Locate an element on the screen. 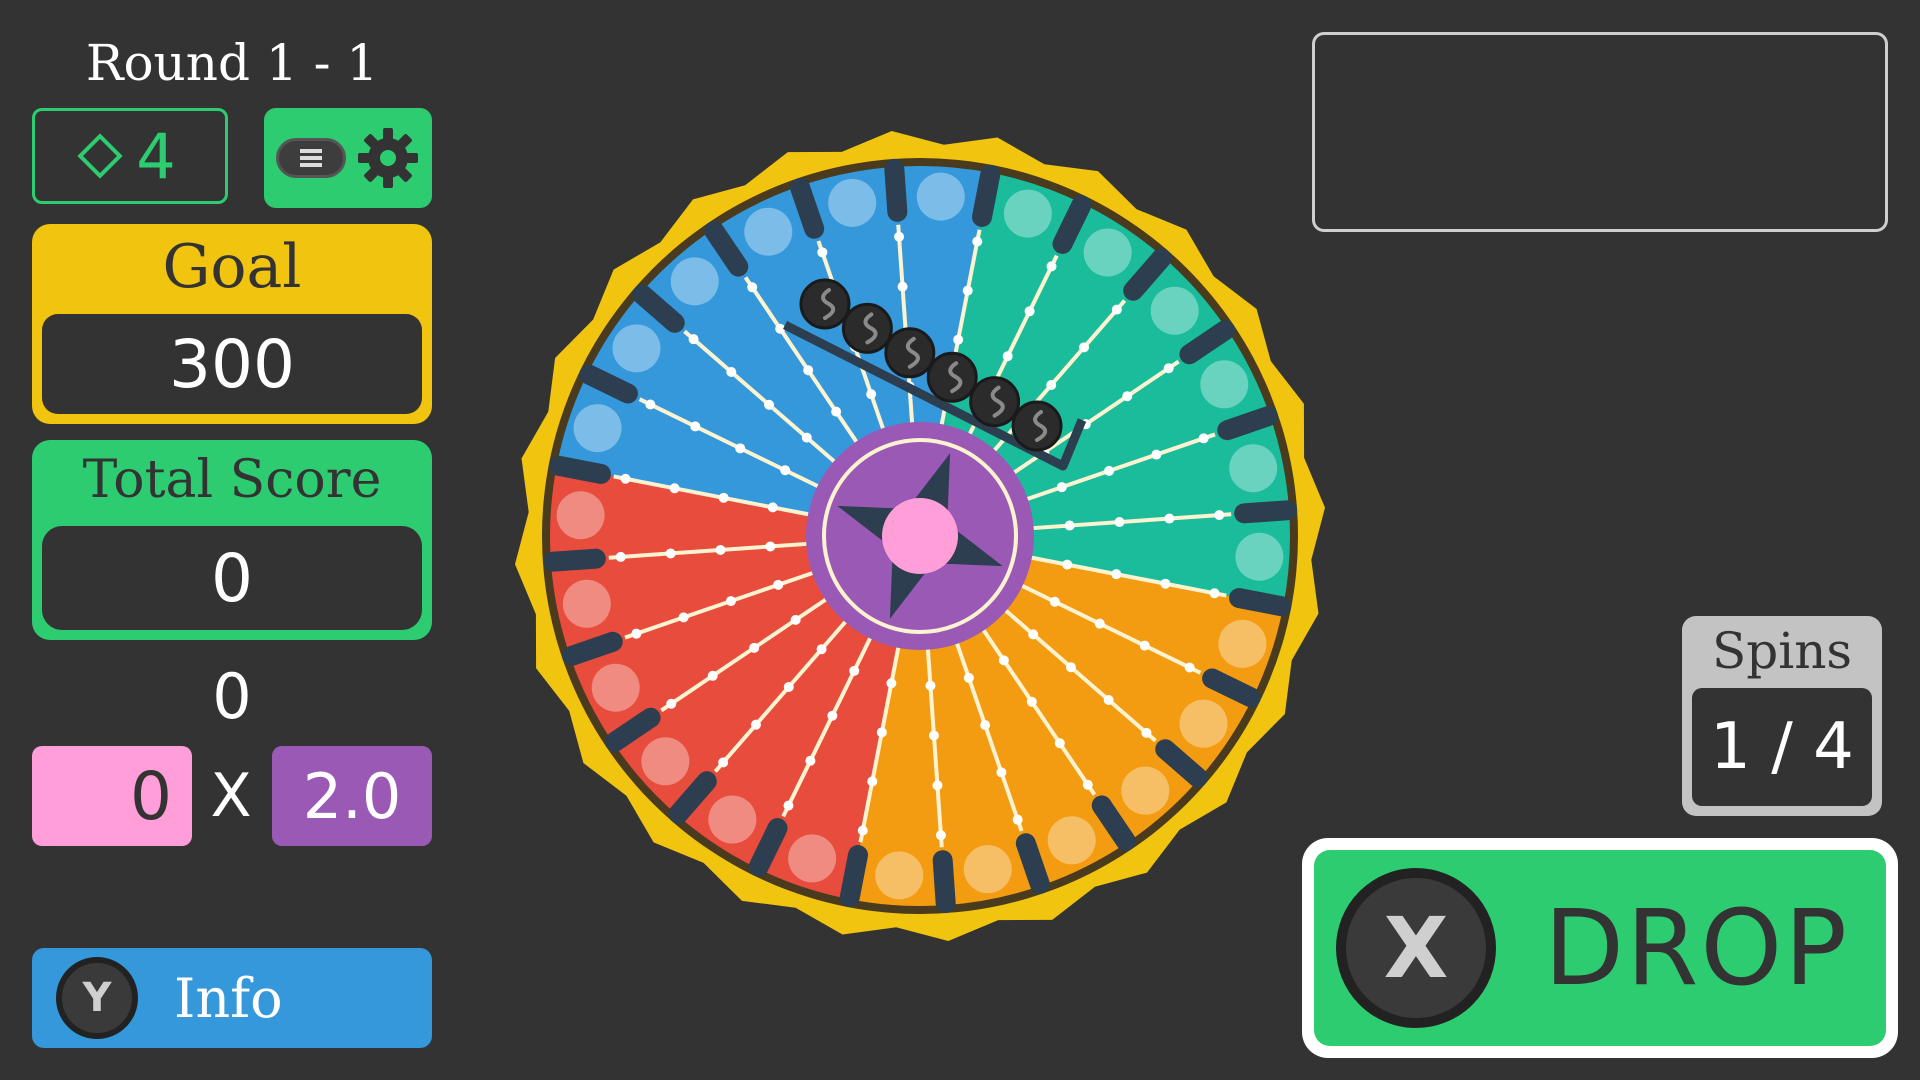  drop-button: X DROP is located at coordinates (1600, 948).